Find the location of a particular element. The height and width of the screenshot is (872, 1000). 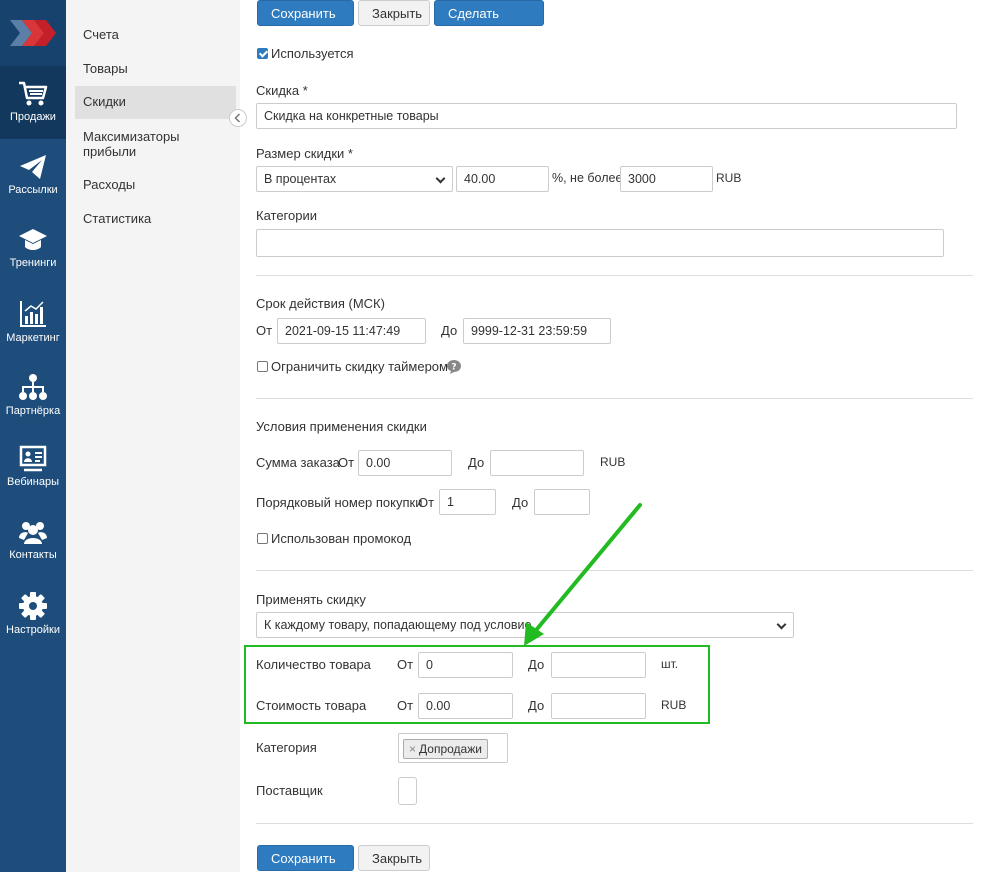

subnav-item-profit-maximizers: Максимизаторы прибыли is located at coordinates (155, 144).